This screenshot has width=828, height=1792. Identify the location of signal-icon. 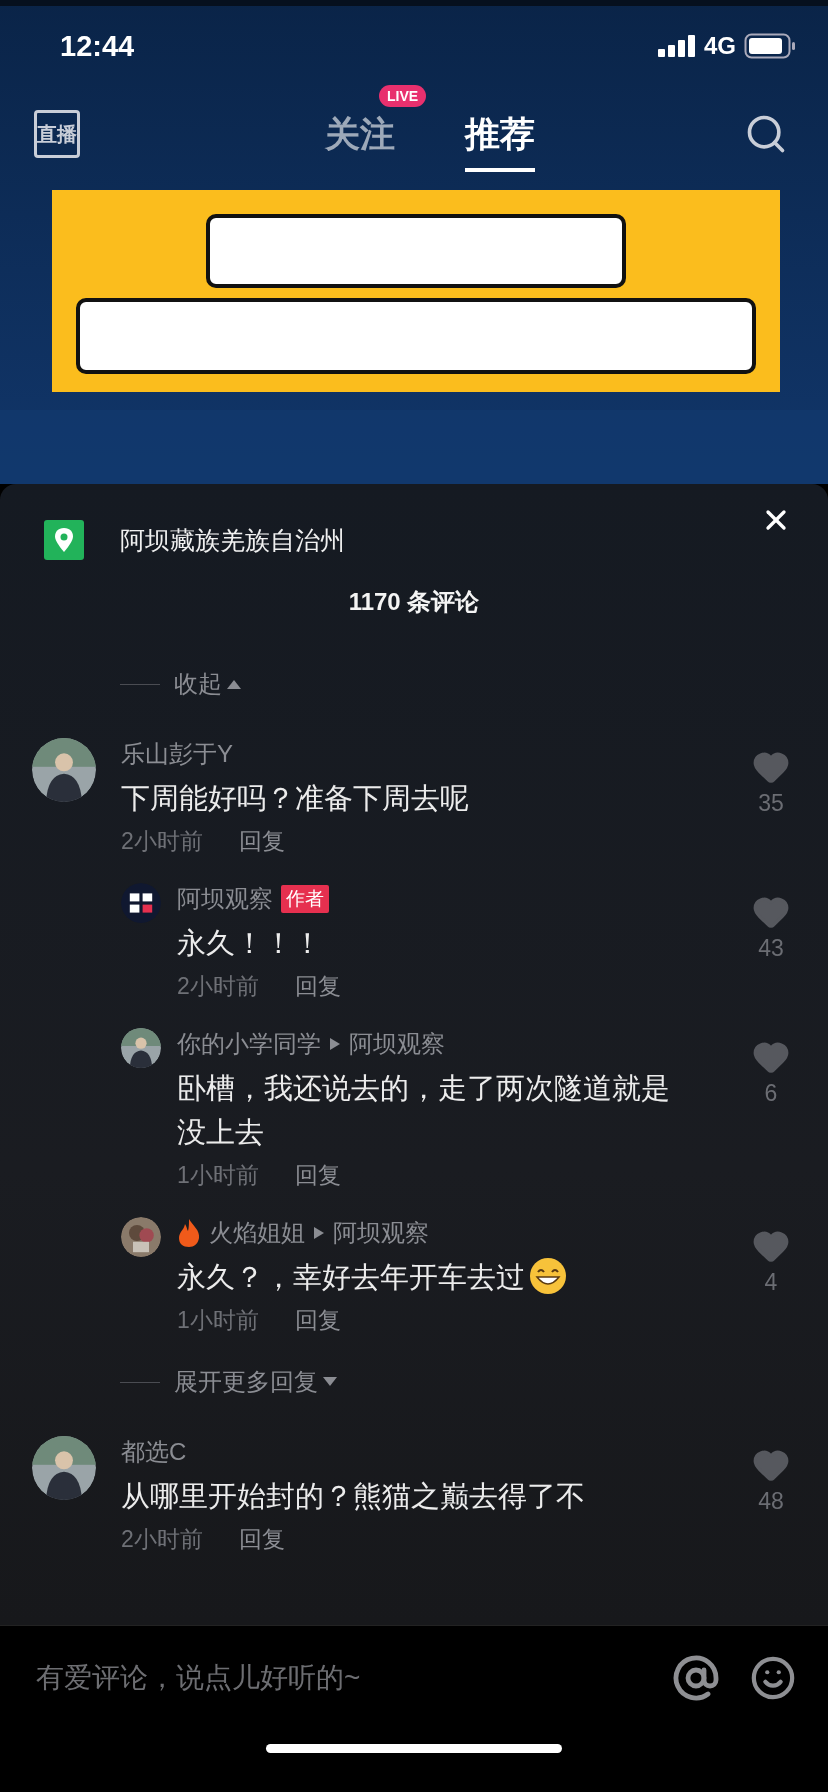
(677, 46).